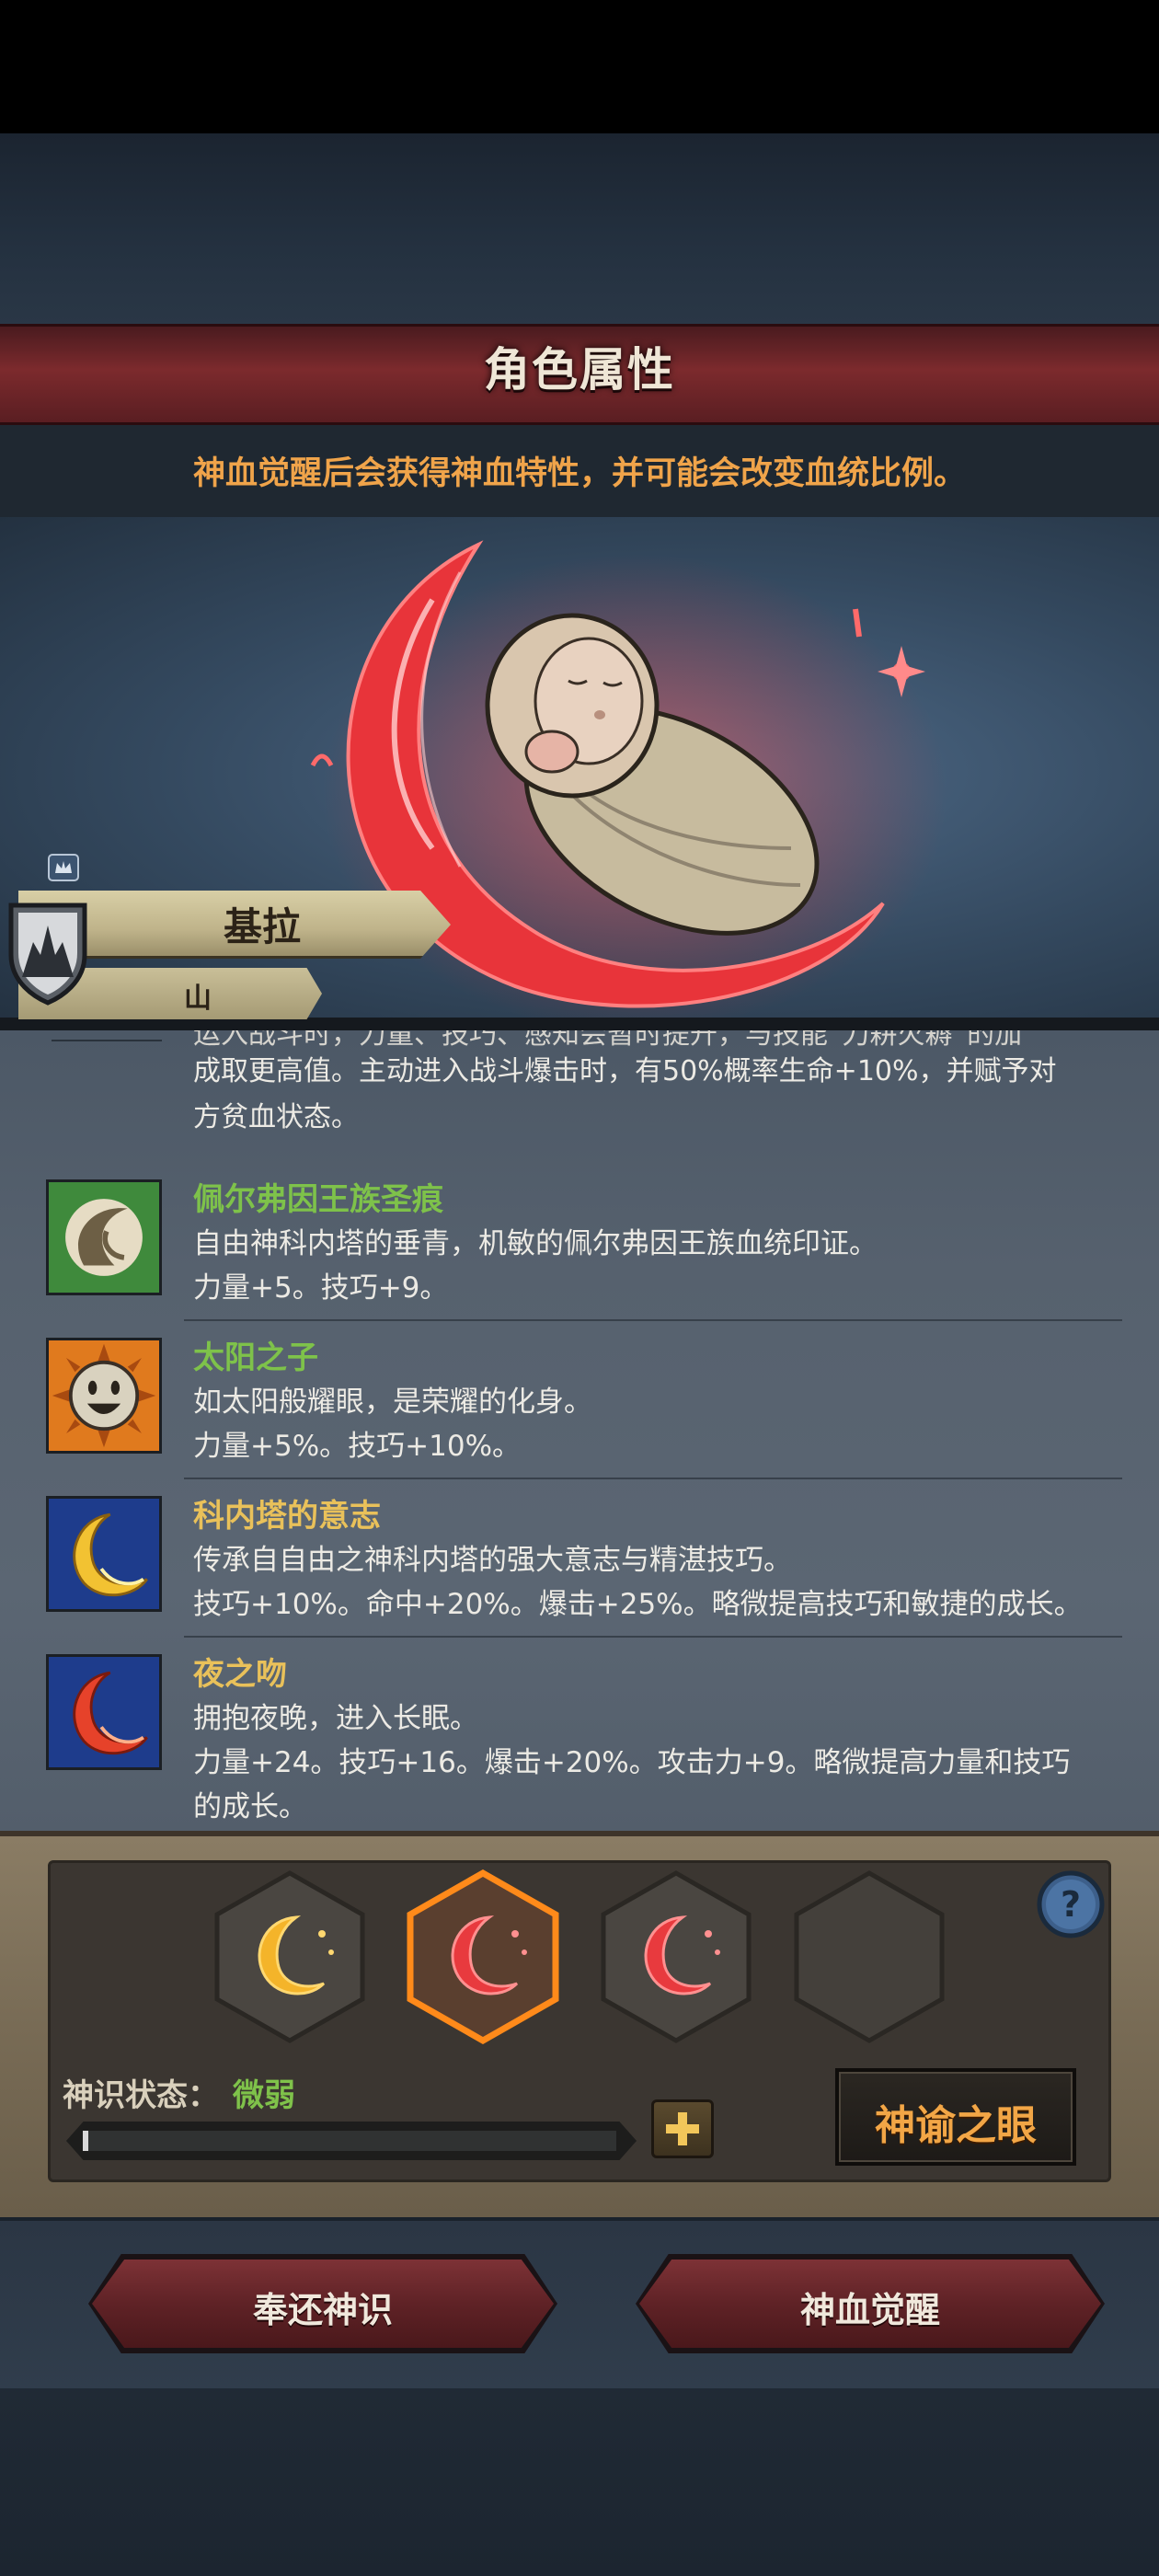 This screenshot has width=1159, height=2576. What do you see at coordinates (255, 1358) in the screenshot?
I see `trait-name: 太阳之子` at bounding box center [255, 1358].